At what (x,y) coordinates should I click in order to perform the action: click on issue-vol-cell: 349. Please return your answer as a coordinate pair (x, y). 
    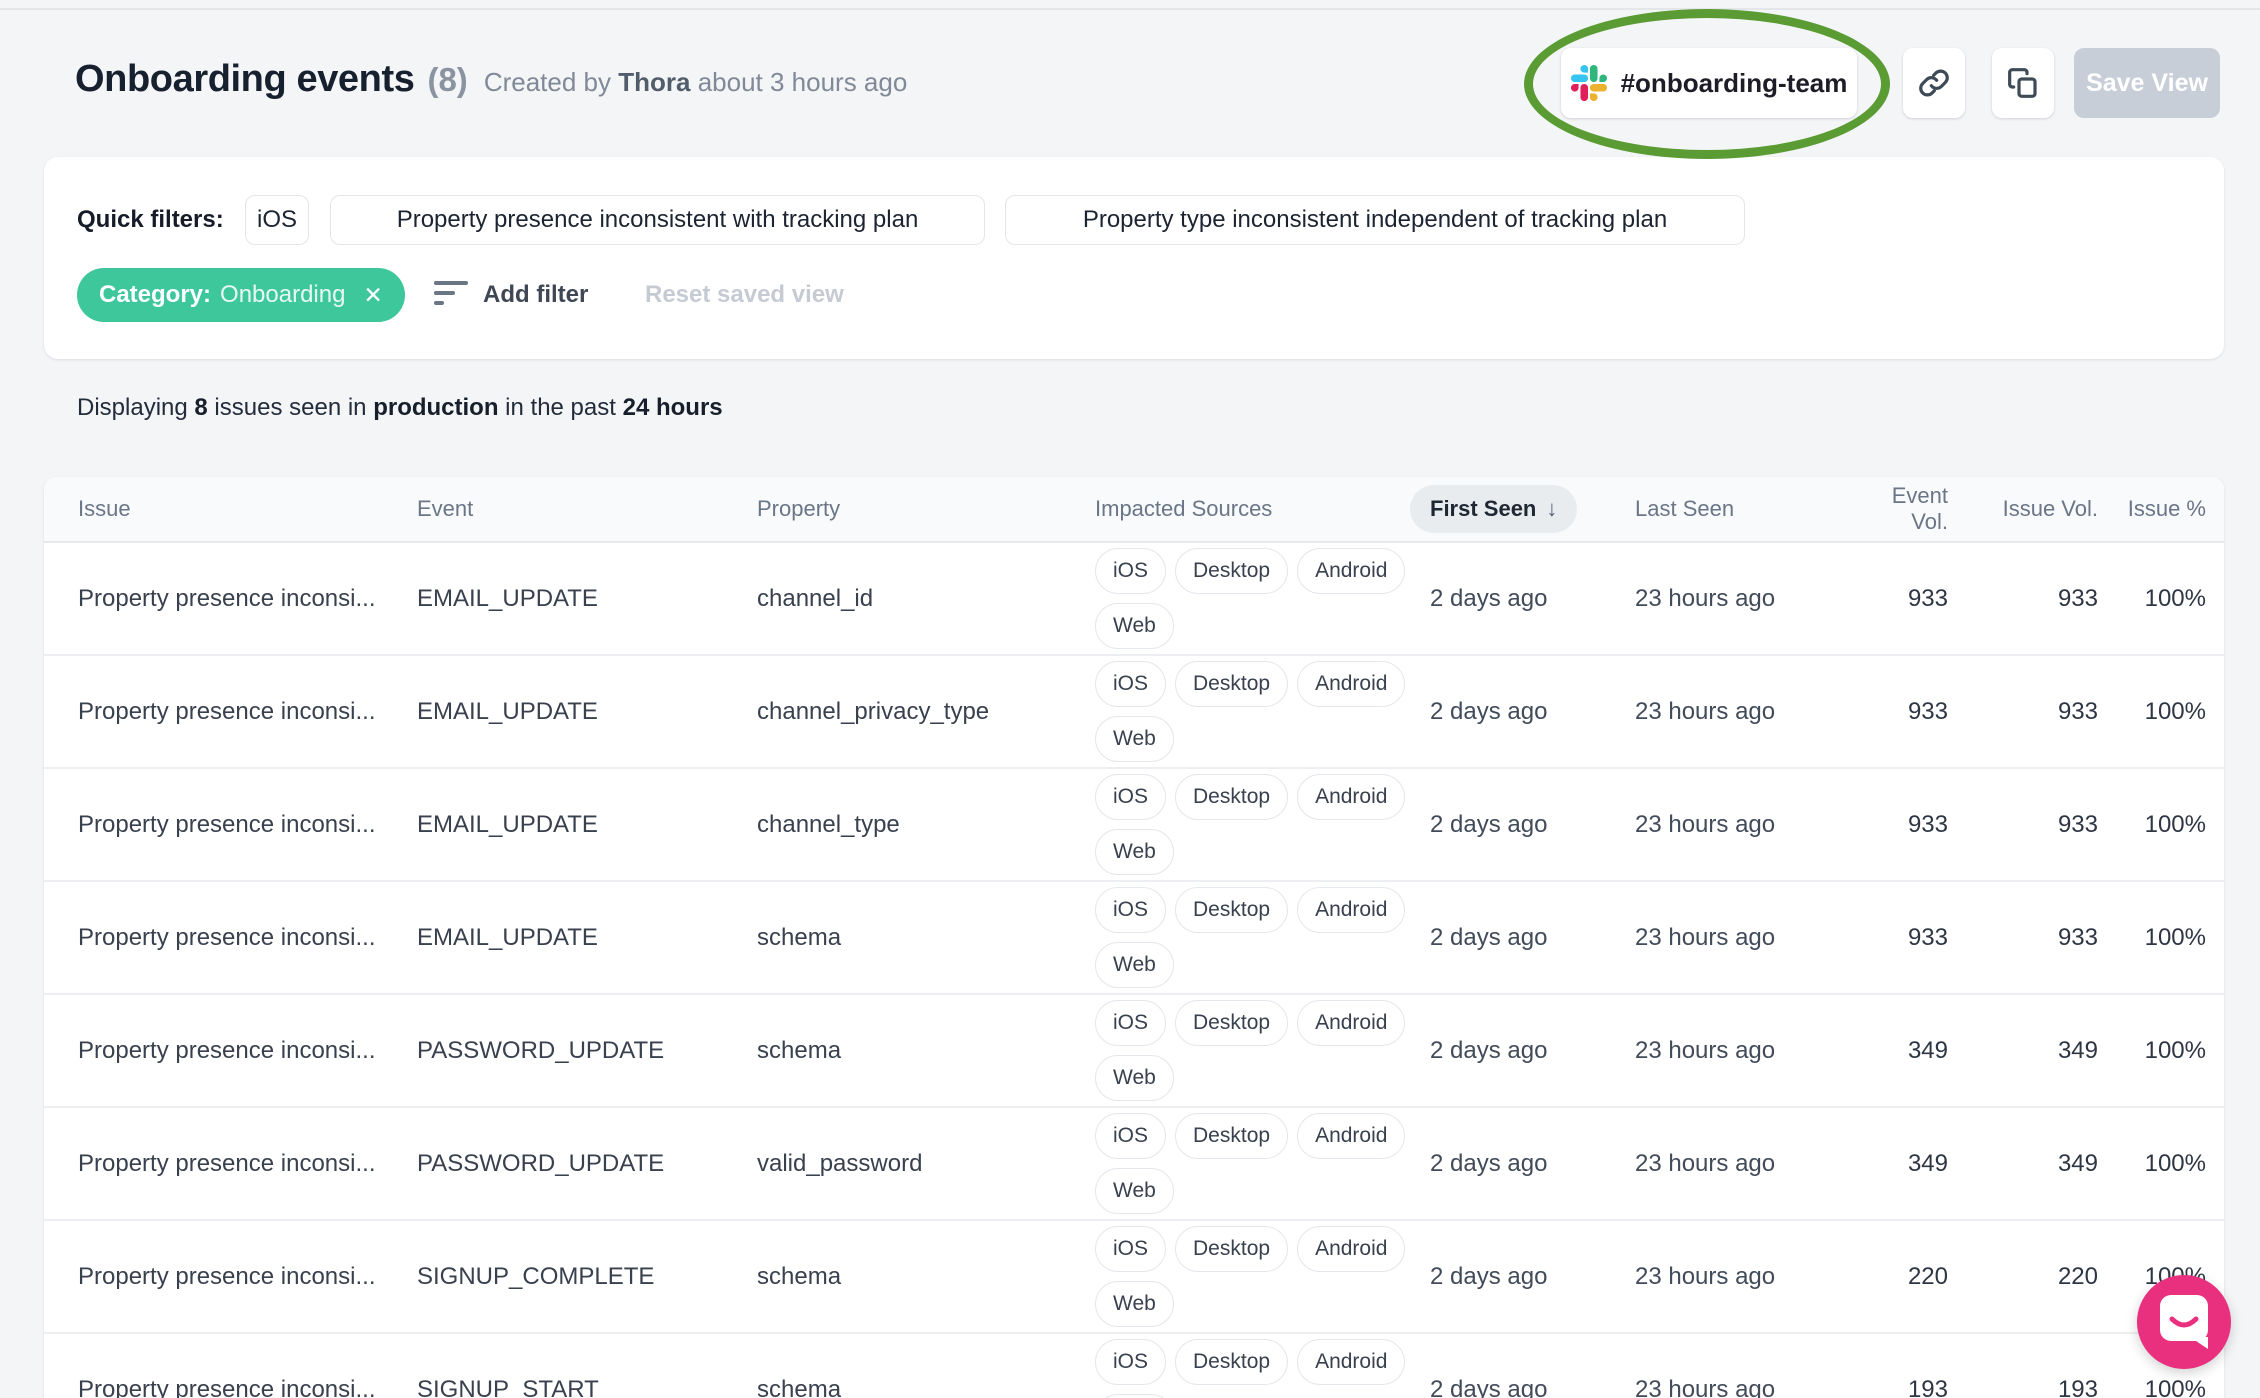
    Looking at the image, I should click on (2077, 1050).